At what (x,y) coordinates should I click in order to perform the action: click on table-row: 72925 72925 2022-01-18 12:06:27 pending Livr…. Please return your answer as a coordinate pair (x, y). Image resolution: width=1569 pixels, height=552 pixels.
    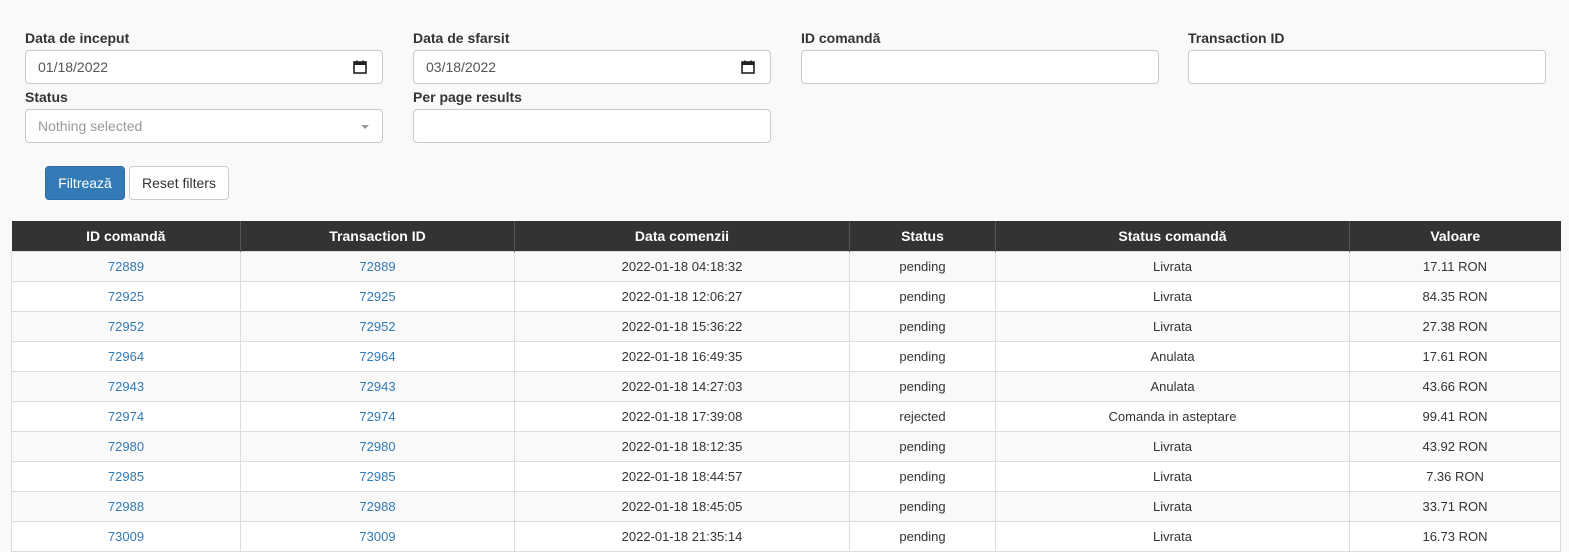
    Looking at the image, I should click on (786, 296).